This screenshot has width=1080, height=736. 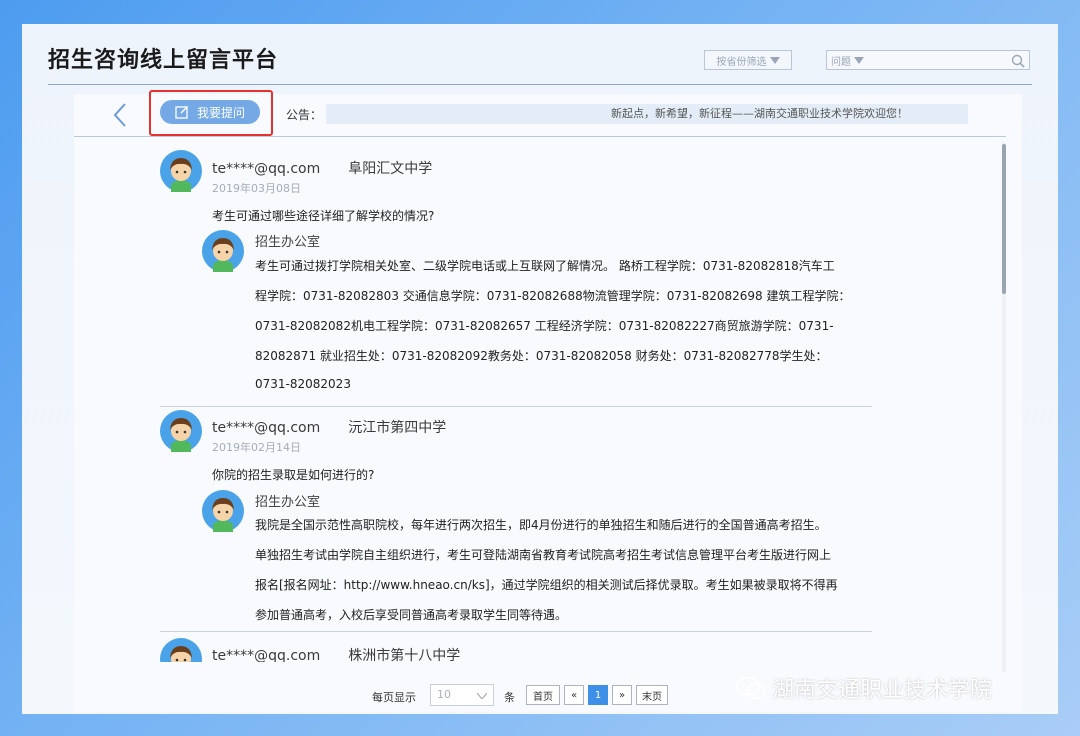 What do you see at coordinates (540, 84) in the screenshot?
I see `header-divider` at bounding box center [540, 84].